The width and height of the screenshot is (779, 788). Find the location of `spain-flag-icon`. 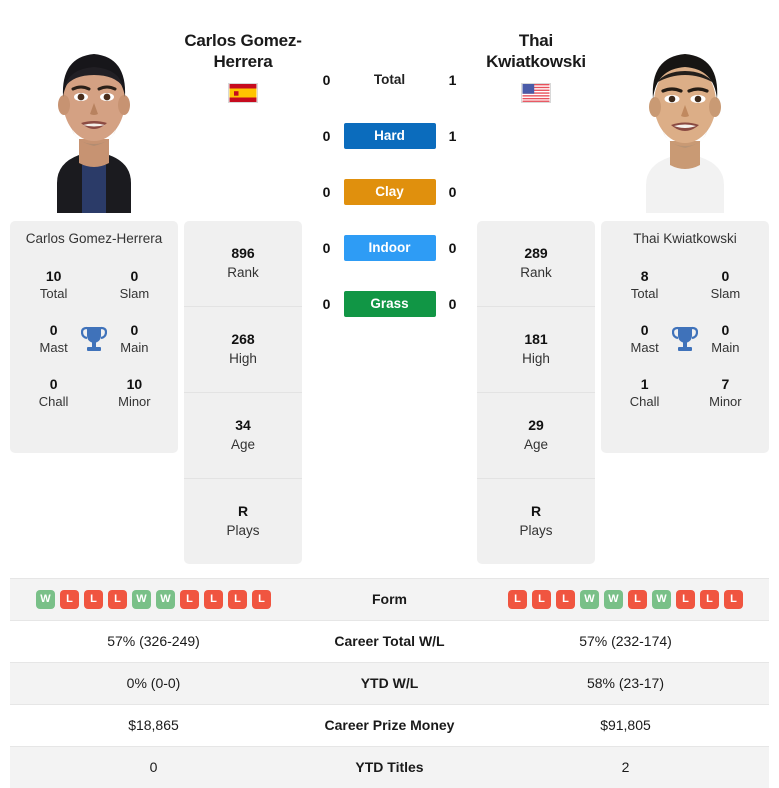

spain-flag-icon is located at coordinates (243, 92).